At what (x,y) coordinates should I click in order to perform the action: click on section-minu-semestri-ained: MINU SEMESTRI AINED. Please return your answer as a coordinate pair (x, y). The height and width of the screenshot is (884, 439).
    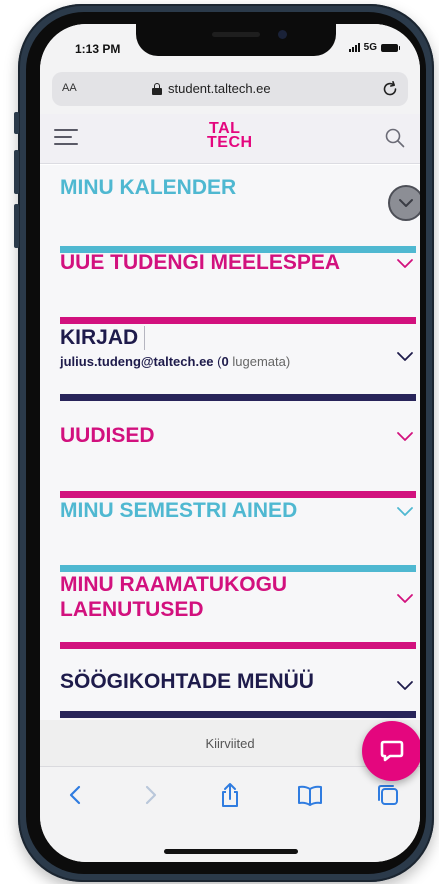
    Looking at the image, I should click on (238, 538).